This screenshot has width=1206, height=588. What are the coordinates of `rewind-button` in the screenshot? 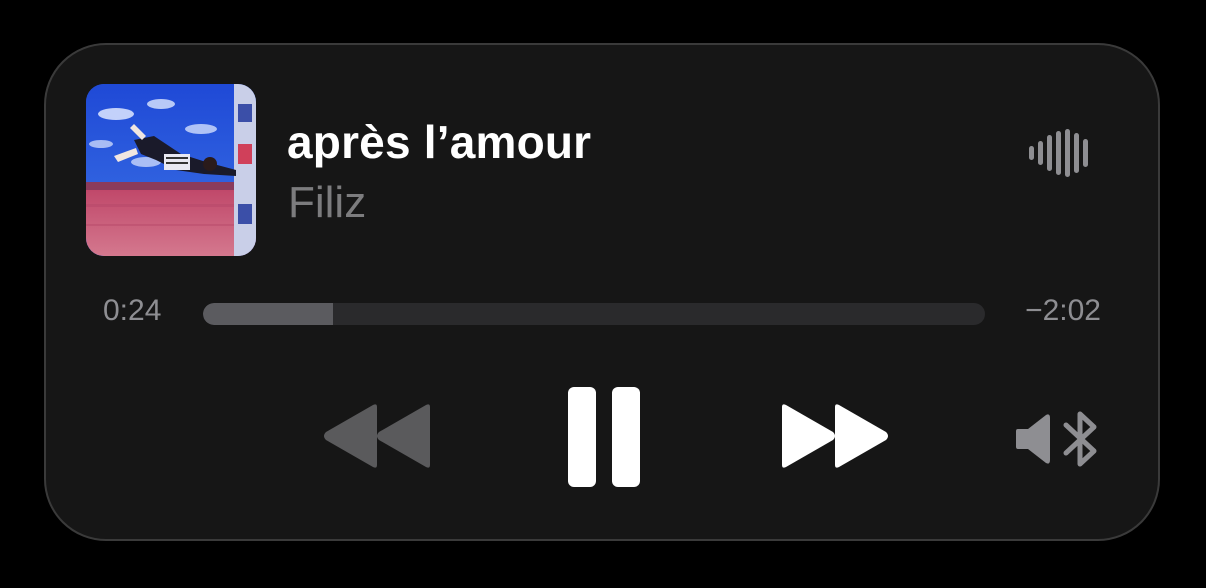 It's located at (377, 436).